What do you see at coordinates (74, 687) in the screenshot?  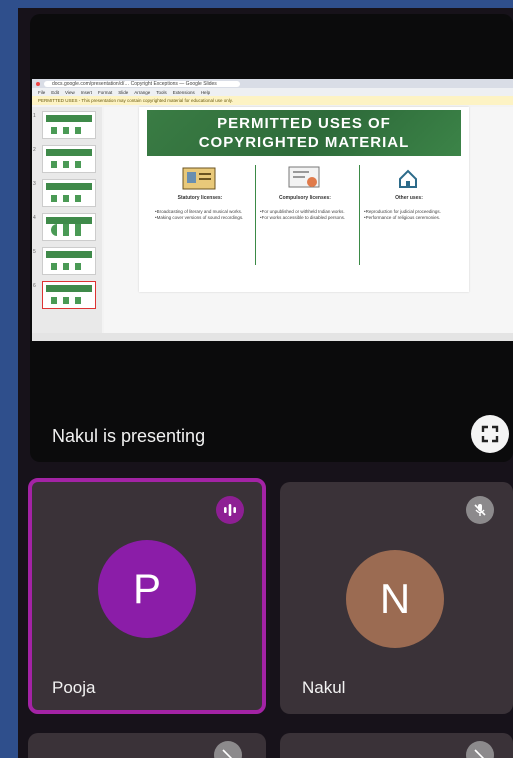 I see `participant-name: Pooja` at bounding box center [74, 687].